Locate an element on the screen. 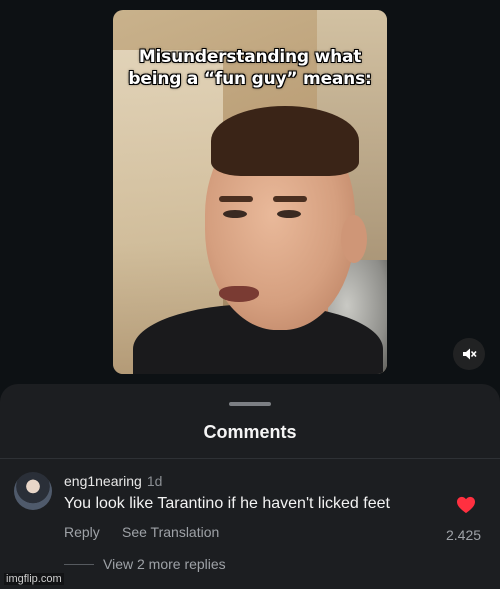 This screenshot has height=589, width=500. video-person-mouth is located at coordinates (239, 294).